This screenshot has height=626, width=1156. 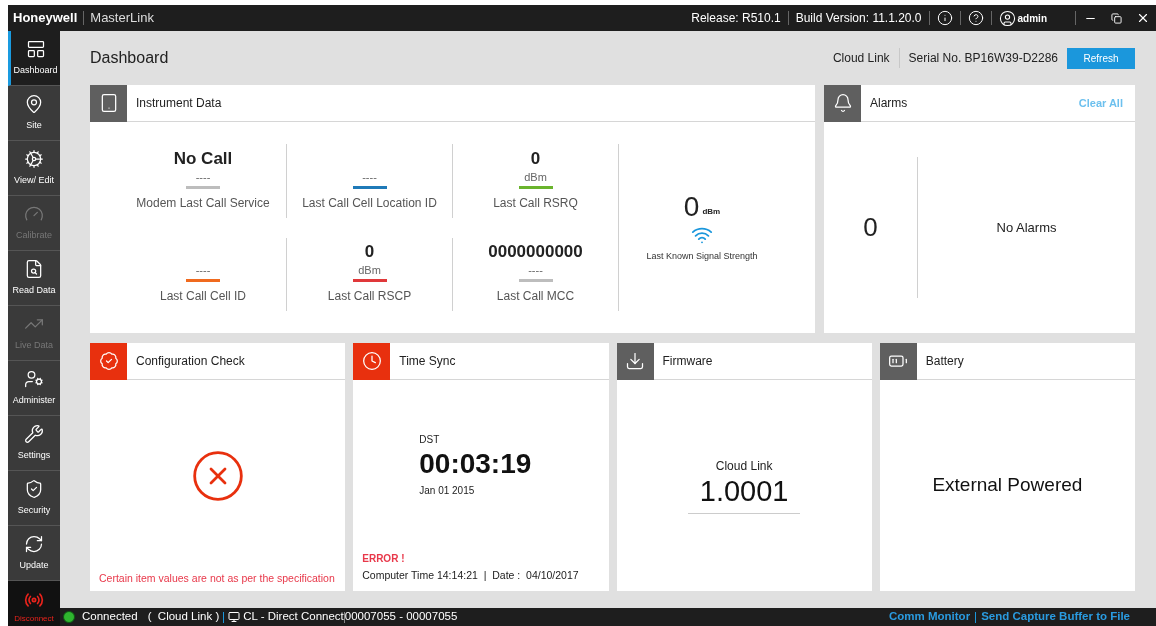 What do you see at coordinates (861, 58) in the screenshot?
I see `device-name: Cloud Link` at bounding box center [861, 58].